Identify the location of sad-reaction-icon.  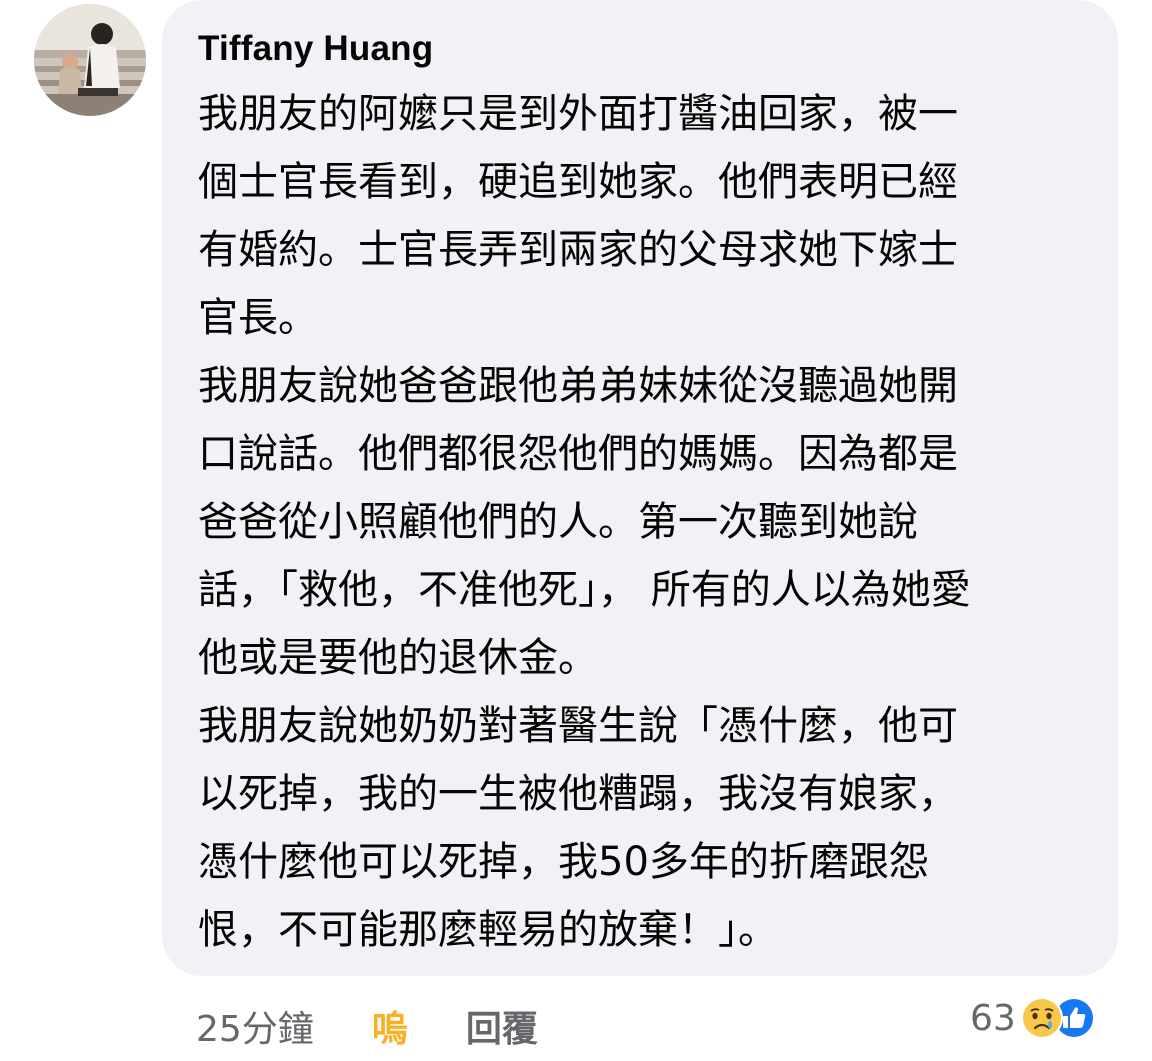
(1041, 1018).